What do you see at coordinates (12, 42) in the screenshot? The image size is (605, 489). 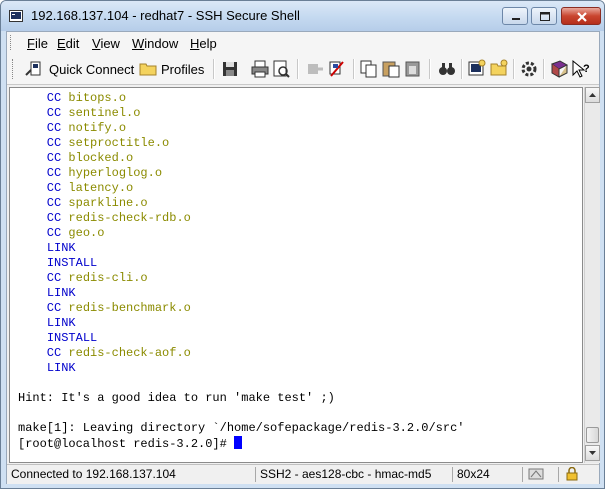 I see `menu-grip` at bounding box center [12, 42].